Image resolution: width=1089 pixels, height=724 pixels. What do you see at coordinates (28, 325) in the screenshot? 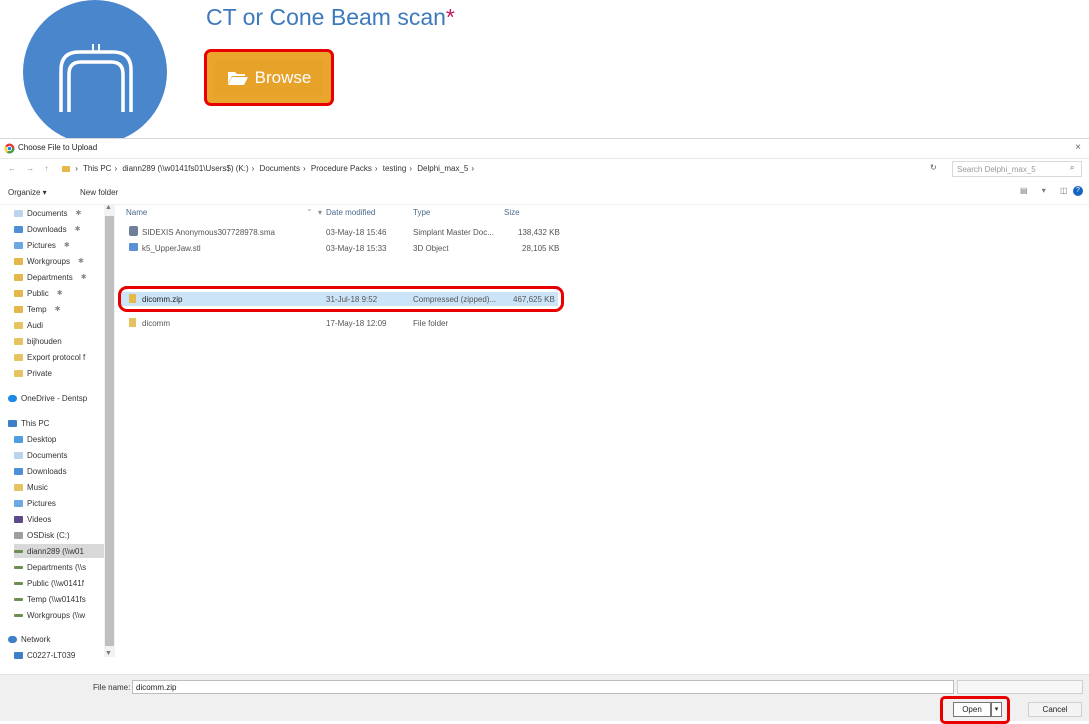
I see `nav-item-quick-audi: Audi` at bounding box center [28, 325].